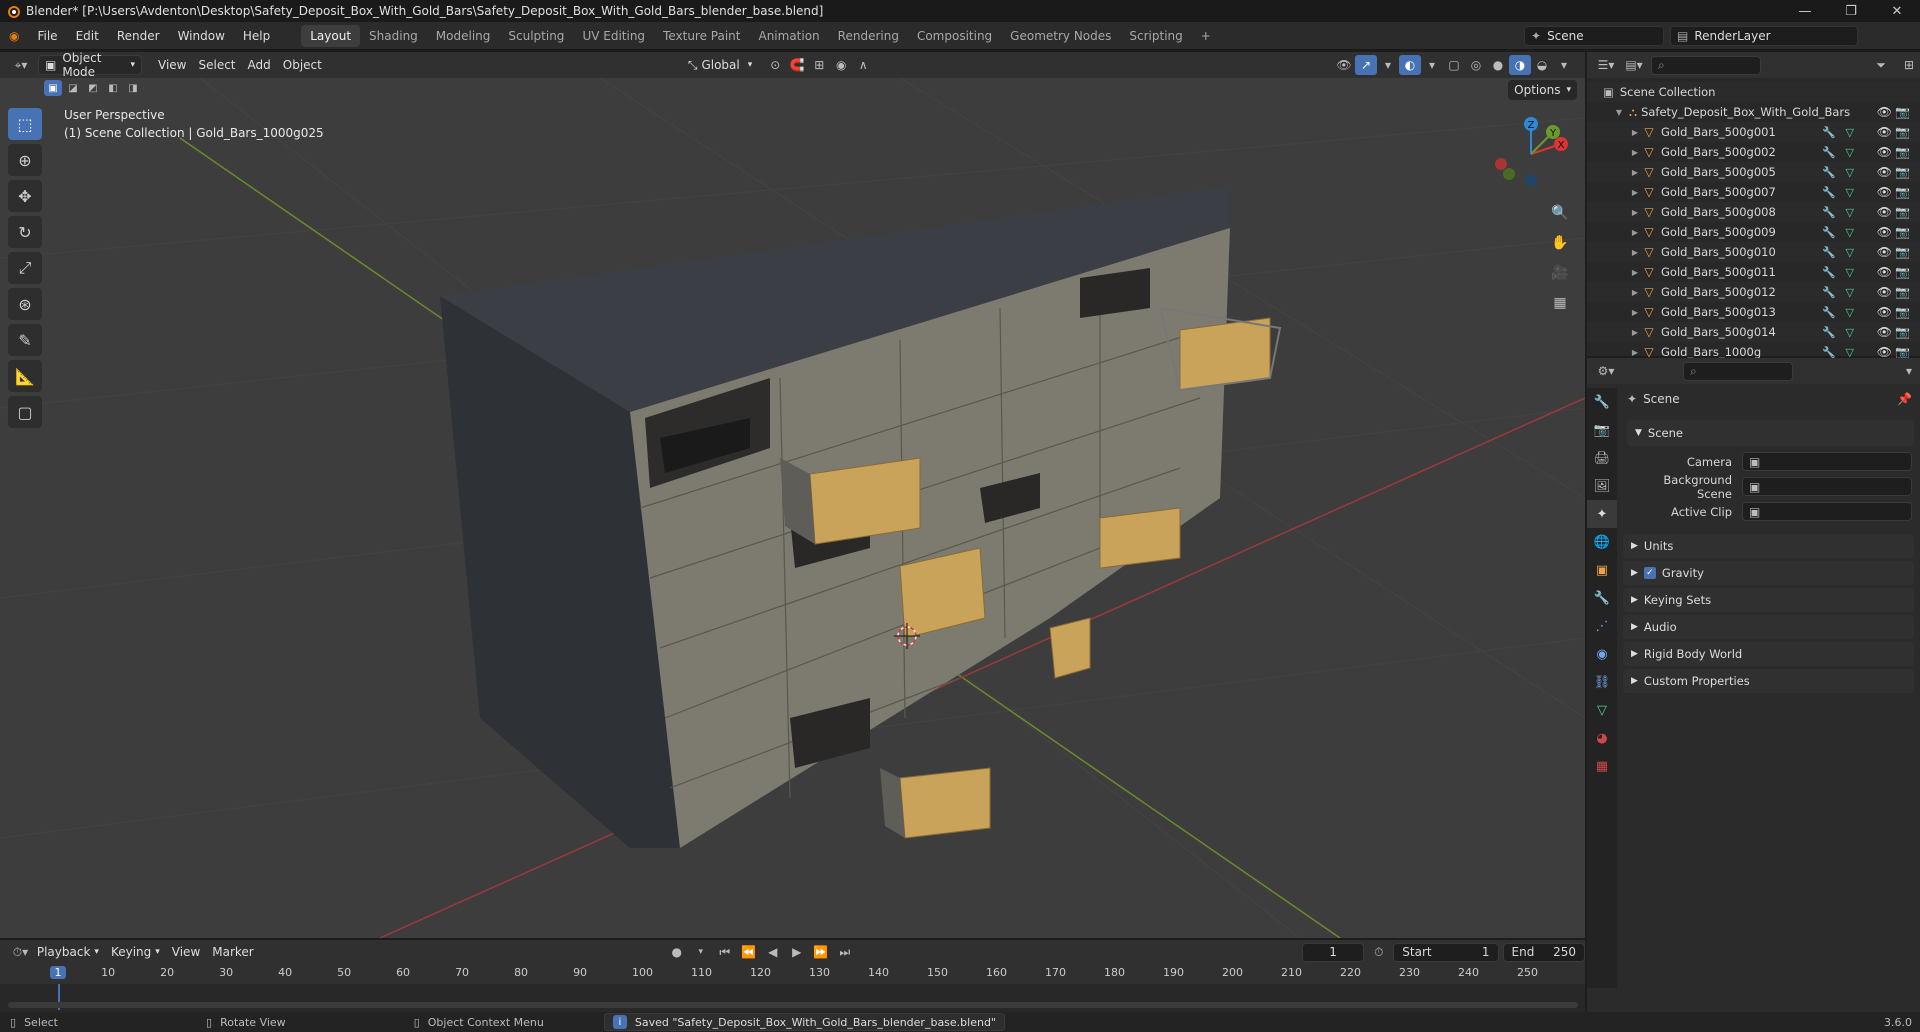 Image resolution: width=1920 pixels, height=1032 pixels. Describe the element at coordinates (775, 65) in the screenshot. I see `pivot-icon: ⊙` at that location.